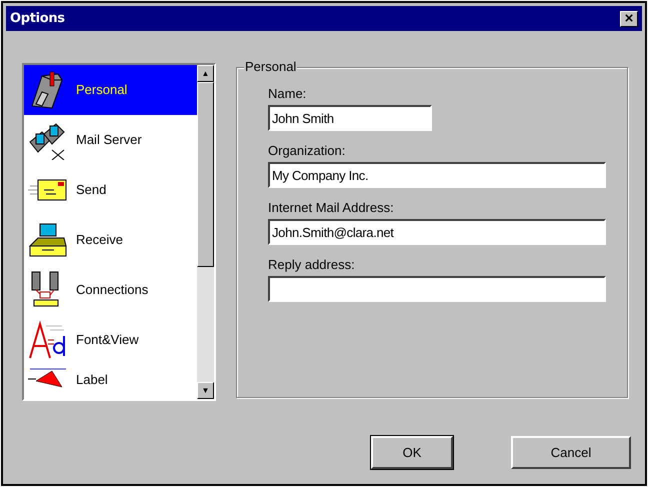 This screenshot has height=487, width=648. Describe the element at coordinates (205, 390) in the screenshot. I see `scroll-down-button: ▼` at that location.